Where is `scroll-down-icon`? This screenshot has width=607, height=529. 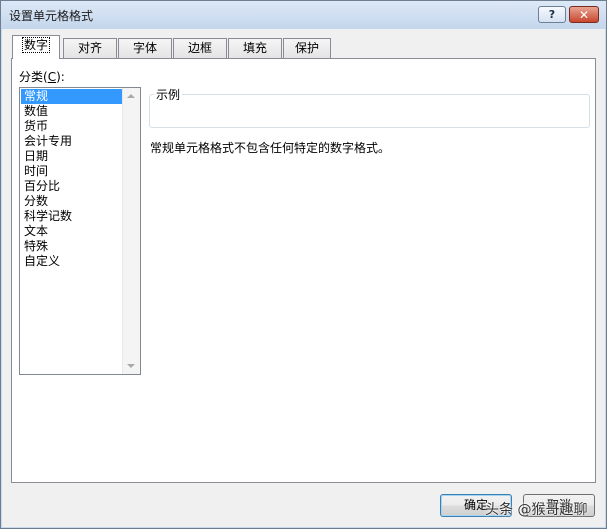
scroll-down-icon is located at coordinates (131, 366).